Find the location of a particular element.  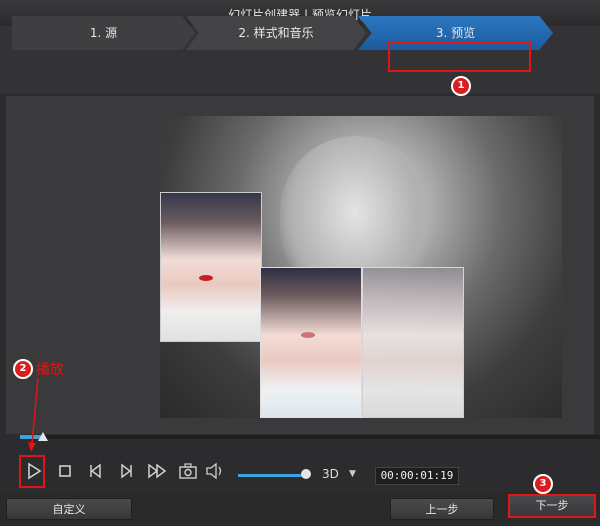

prev-frame-icon is located at coordinates (96, 471).